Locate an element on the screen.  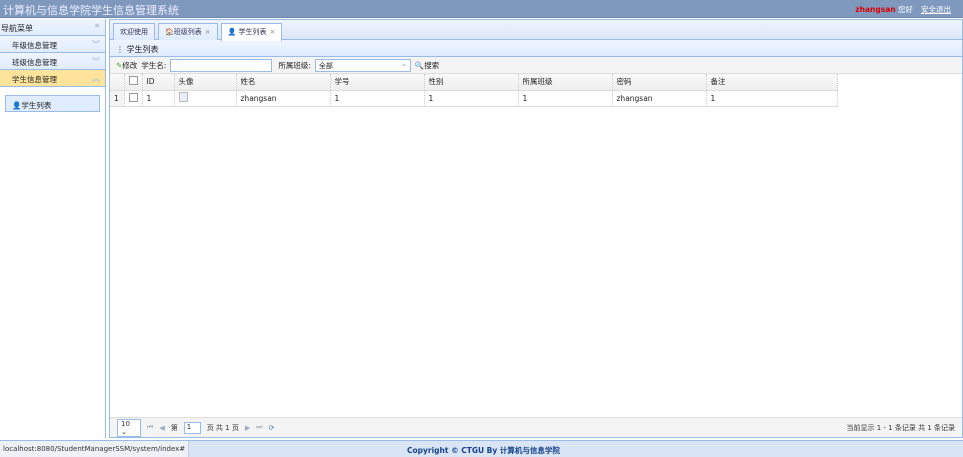
subitem-label: 学生列表 is located at coordinates (36, 105).